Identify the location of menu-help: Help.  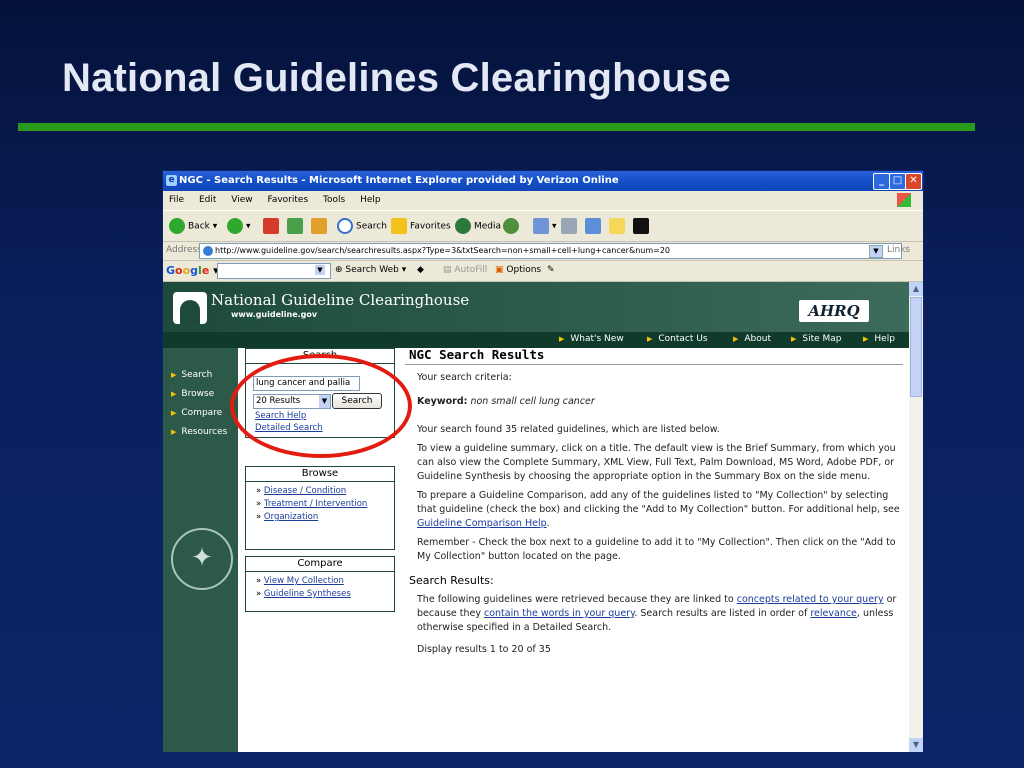
(370, 200).